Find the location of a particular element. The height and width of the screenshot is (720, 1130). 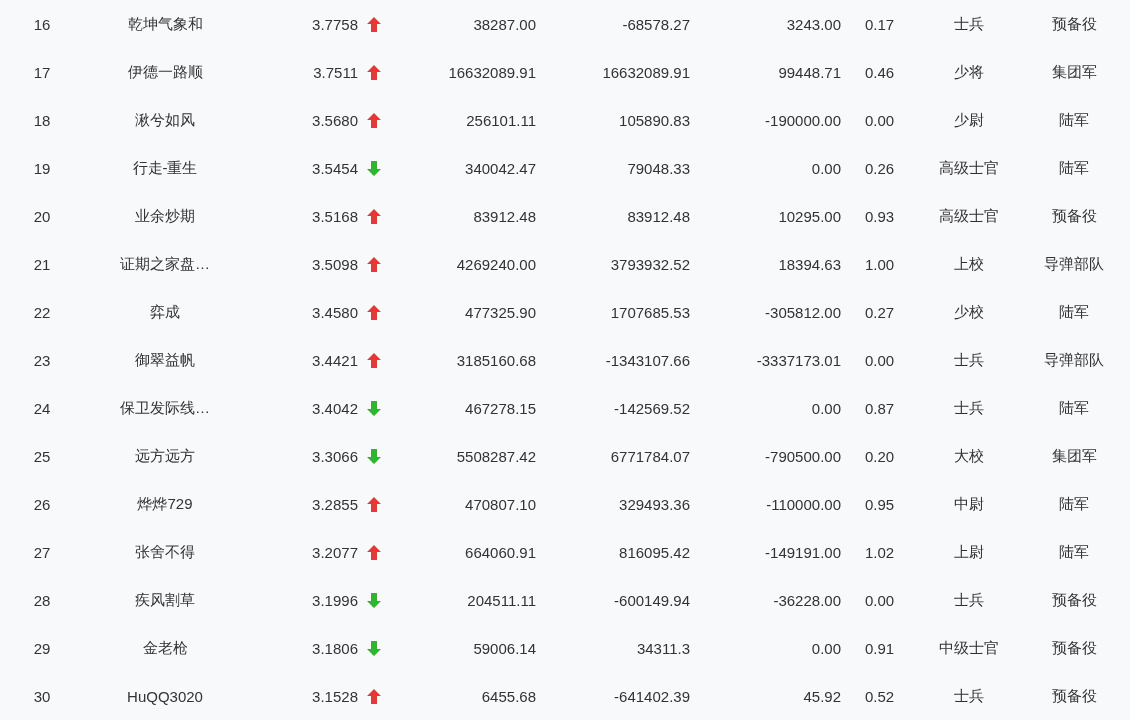

table-cell: -305812.00 is located at coordinates (803, 312).